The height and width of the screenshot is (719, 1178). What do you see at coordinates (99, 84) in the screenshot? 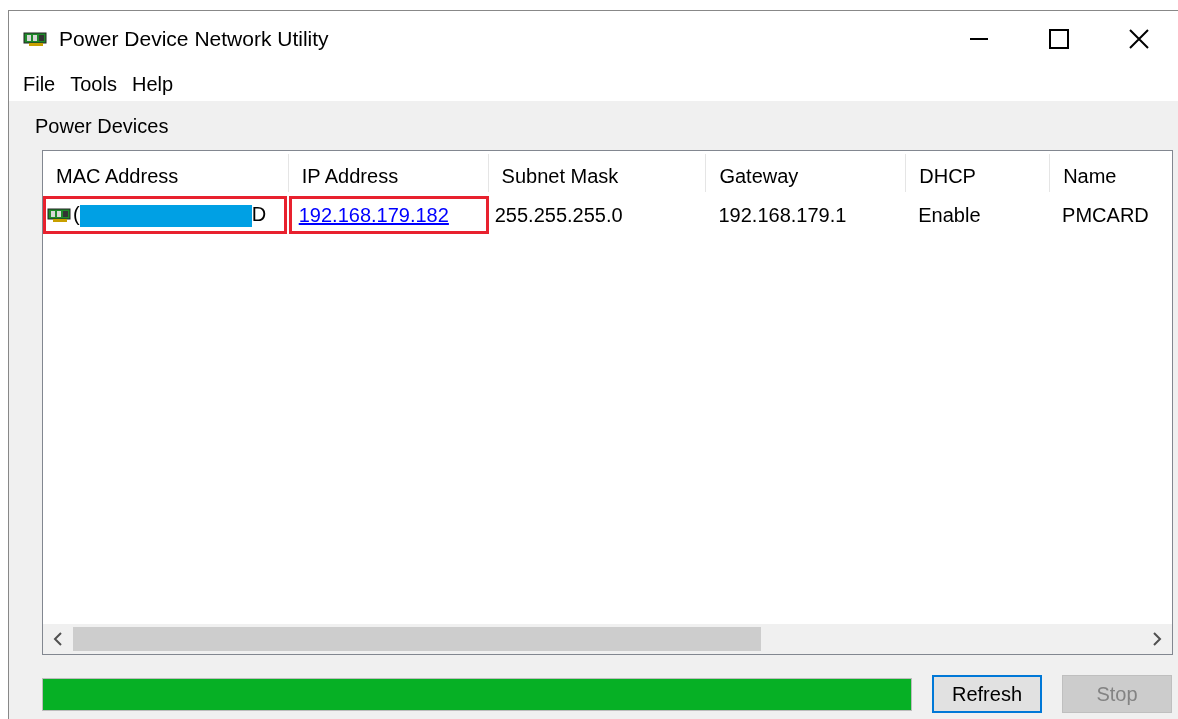
I see `menu-item: Tools` at bounding box center [99, 84].